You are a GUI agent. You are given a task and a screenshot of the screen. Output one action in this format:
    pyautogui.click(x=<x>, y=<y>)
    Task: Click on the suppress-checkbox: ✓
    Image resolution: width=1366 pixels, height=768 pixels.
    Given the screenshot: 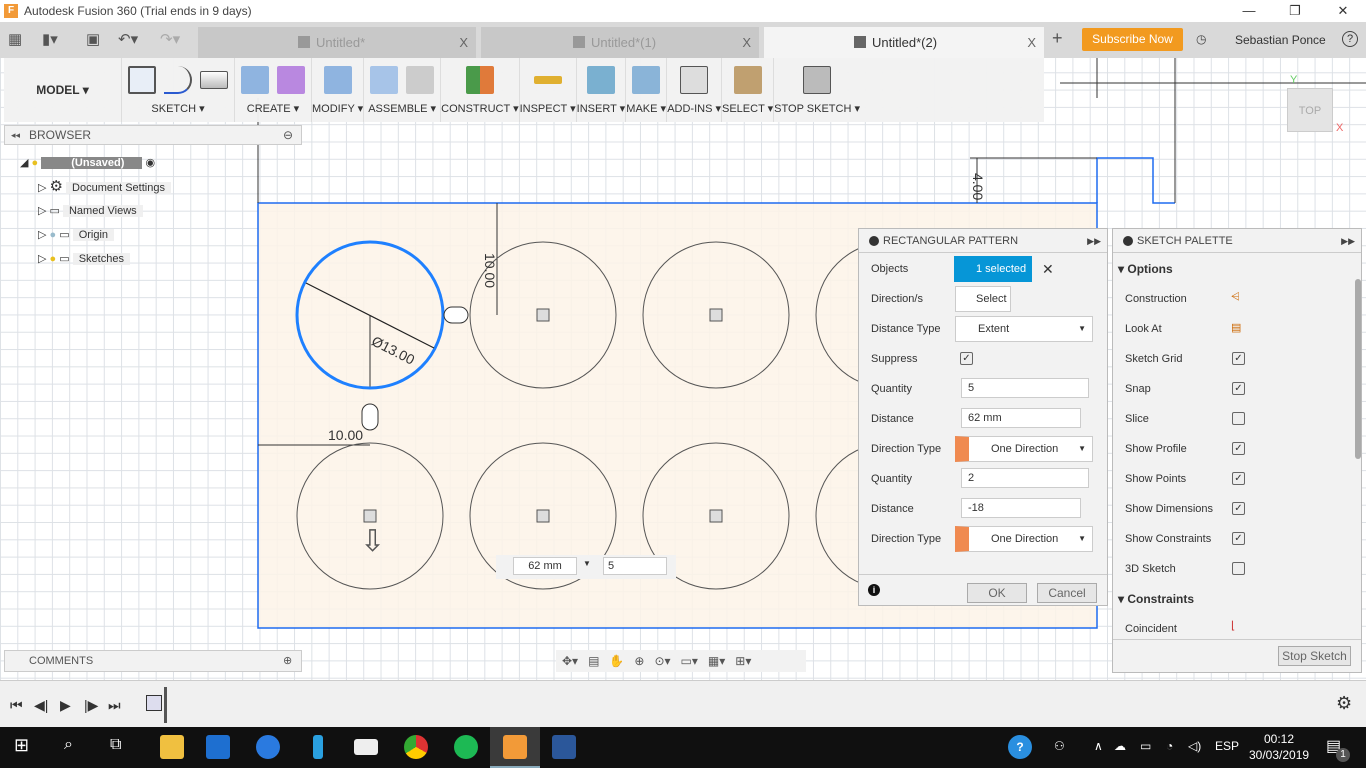 What is the action you would take?
    pyautogui.click(x=966, y=358)
    